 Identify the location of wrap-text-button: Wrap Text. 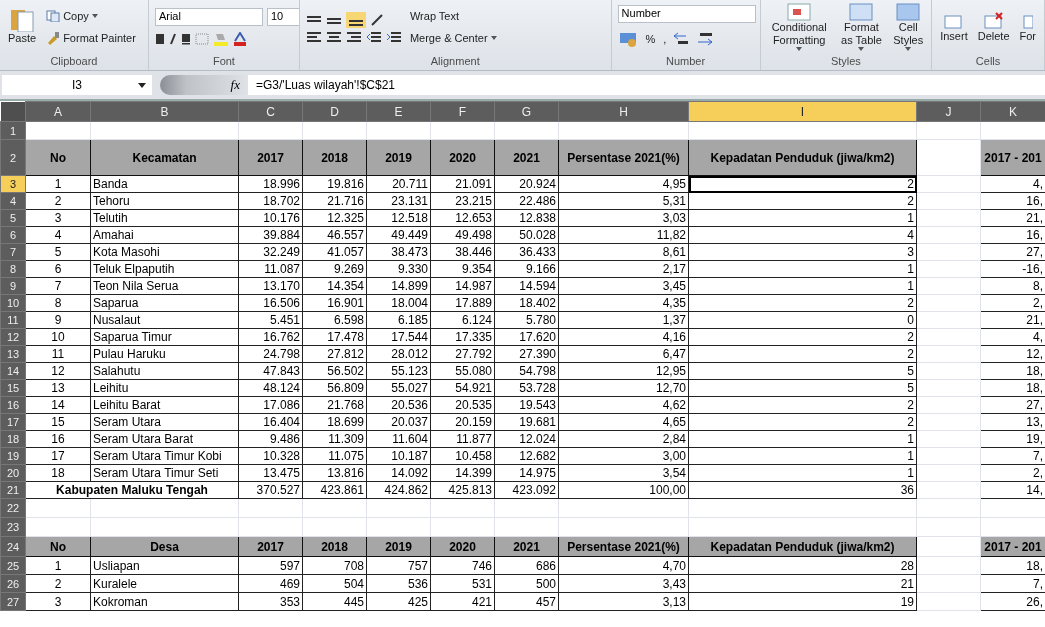
(453, 16).